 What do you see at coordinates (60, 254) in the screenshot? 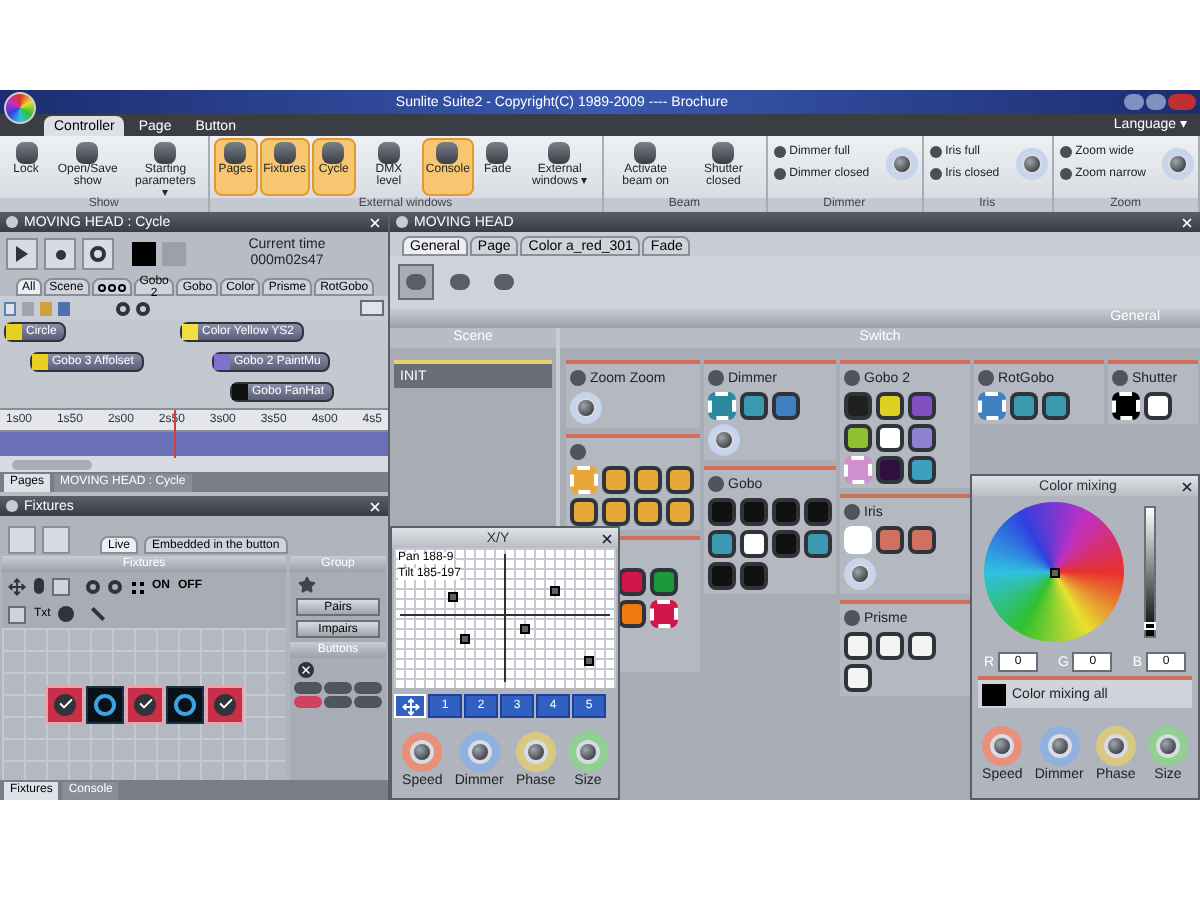
I see `stop-button` at bounding box center [60, 254].